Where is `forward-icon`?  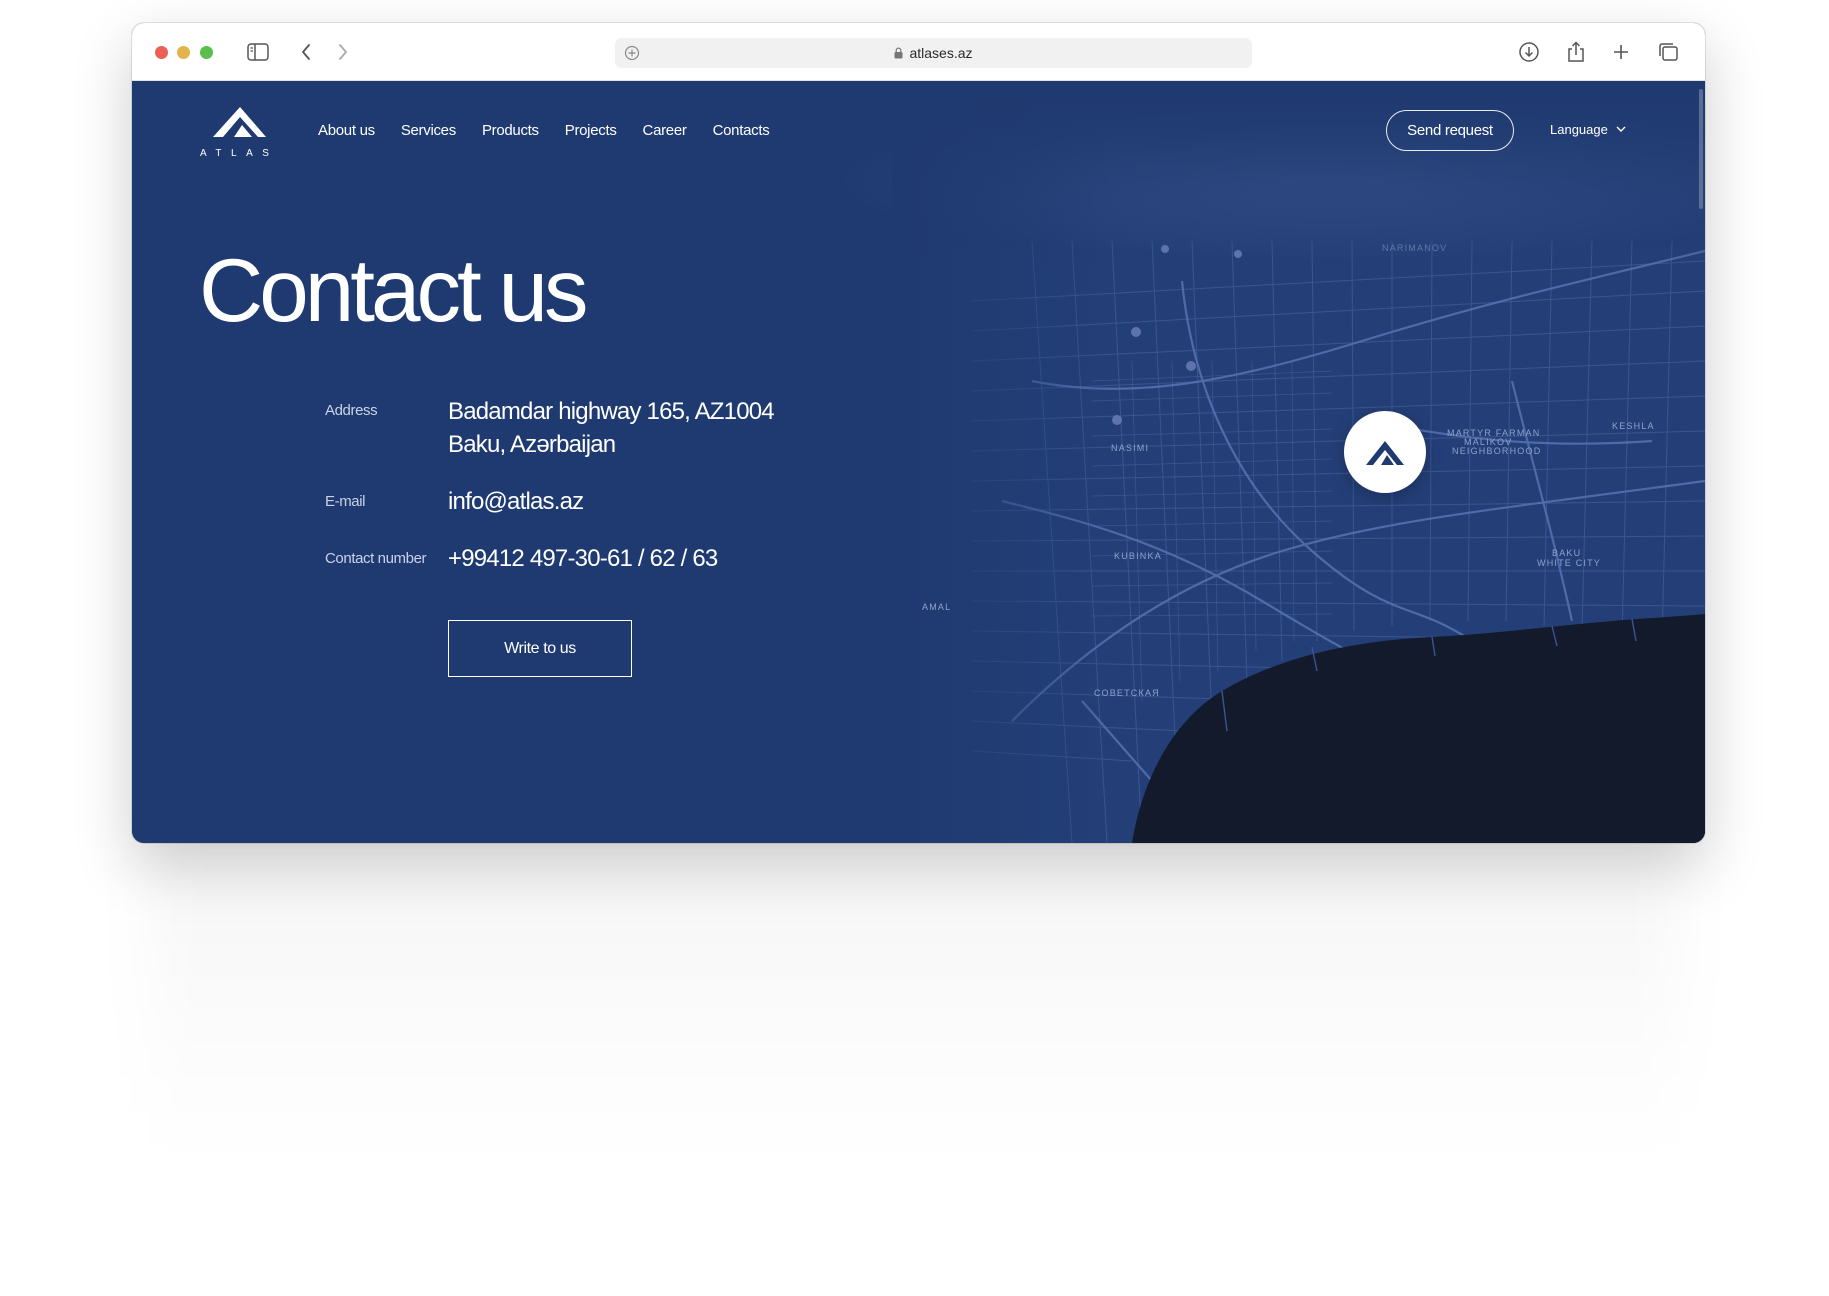 forward-icon is located at coordinates (343, 52).